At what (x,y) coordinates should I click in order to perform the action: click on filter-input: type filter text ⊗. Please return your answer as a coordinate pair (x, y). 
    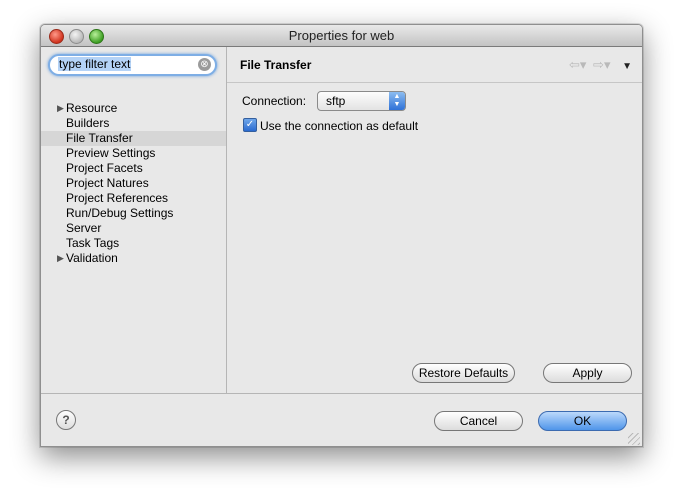
    Looking at the image, I should click on (132, 65).